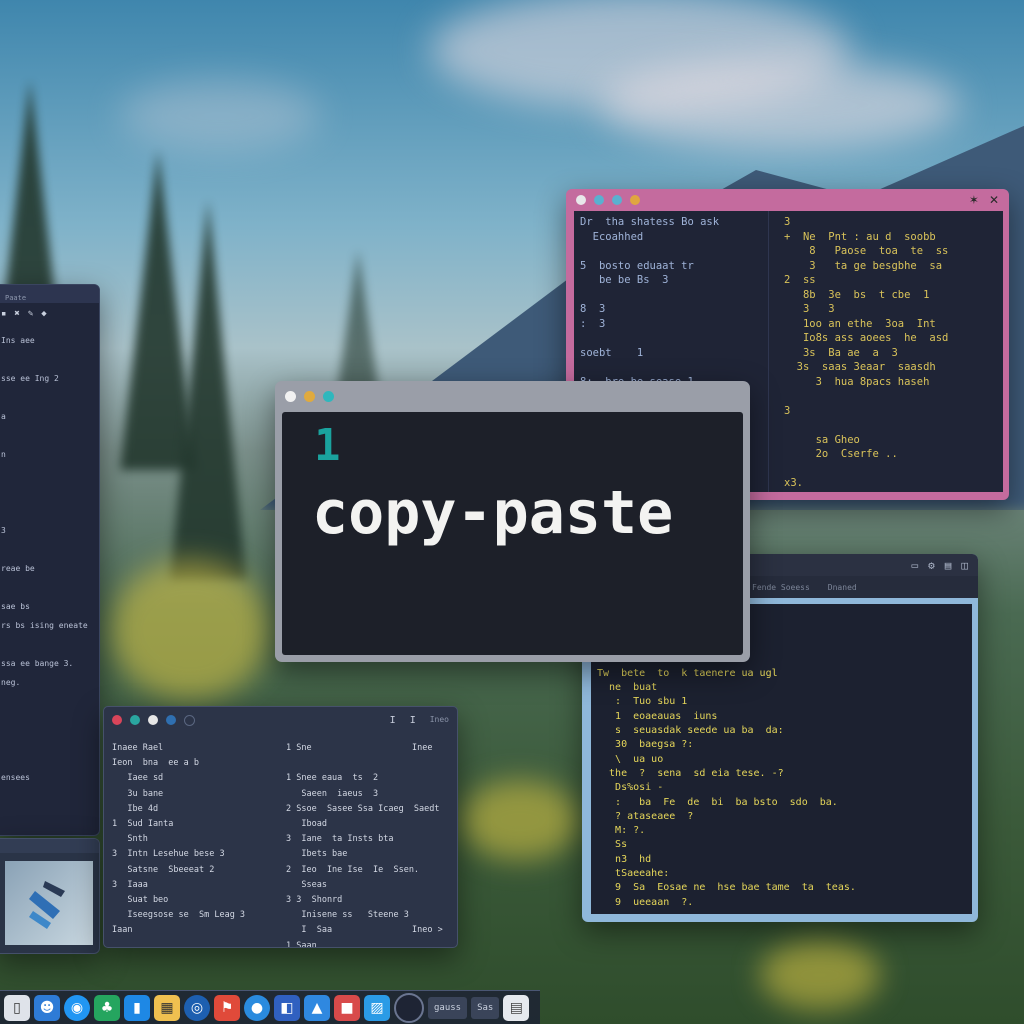  Describe the element at coordinates (167, 1007) in the screenshot. I see `photos-icon: ▦` at that location.